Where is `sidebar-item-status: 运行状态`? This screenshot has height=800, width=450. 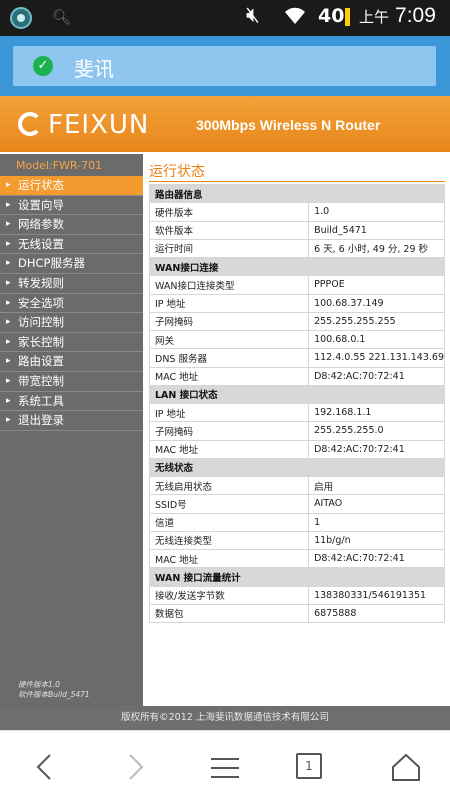
sidebar-item-status: 运行状态 is located at coordinates (71, 186).